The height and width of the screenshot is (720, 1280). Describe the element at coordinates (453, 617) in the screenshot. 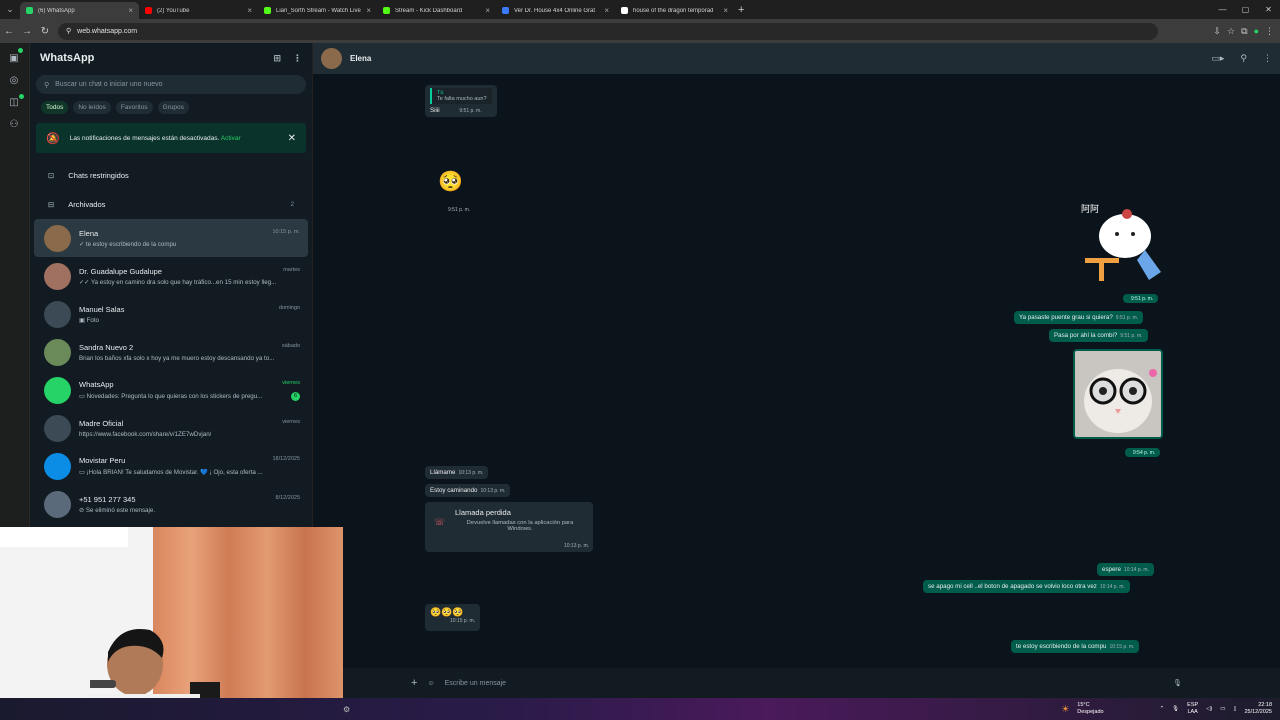

I see `emoji-message-bubble: 🥺🥺🥺 10:15 p. m.` at that location.